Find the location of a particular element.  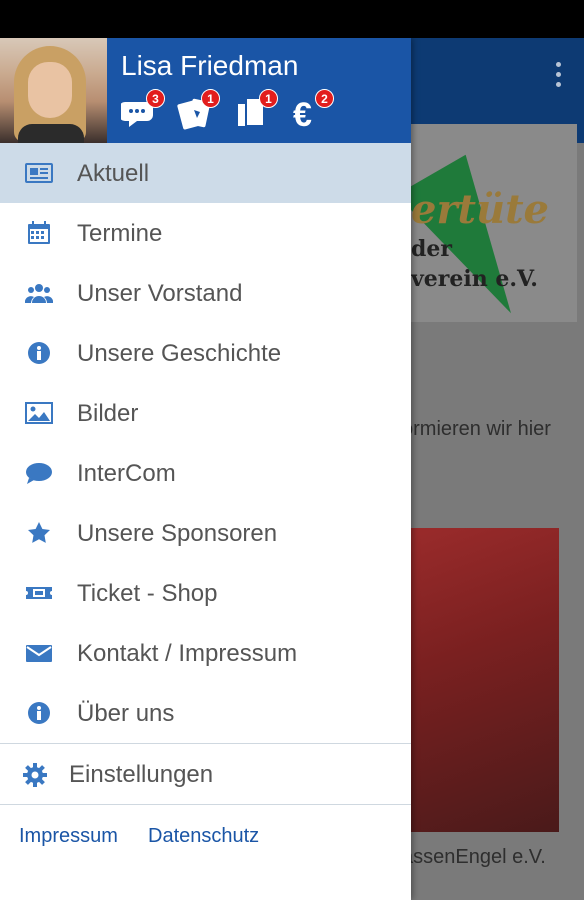

star-icon is located at coordinates (39, 533).